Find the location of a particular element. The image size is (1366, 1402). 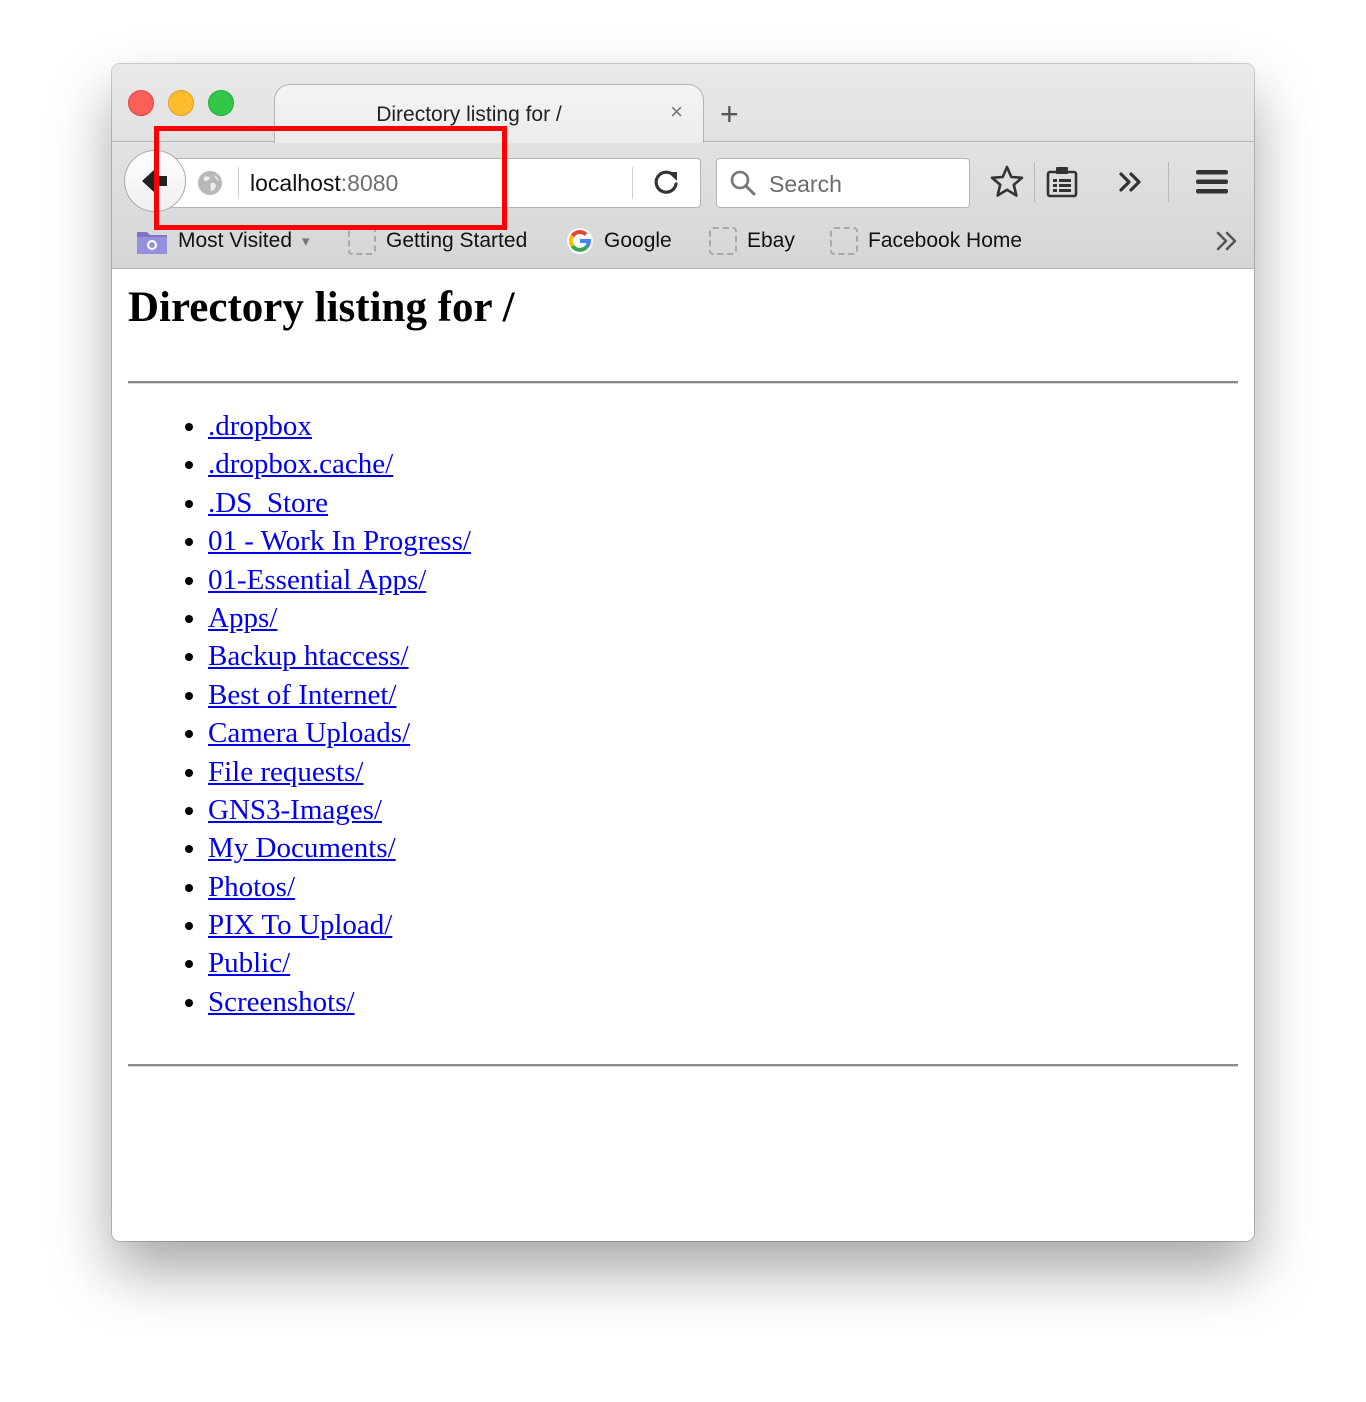

list-item: .dropbox is located at coordinates (339, 426).